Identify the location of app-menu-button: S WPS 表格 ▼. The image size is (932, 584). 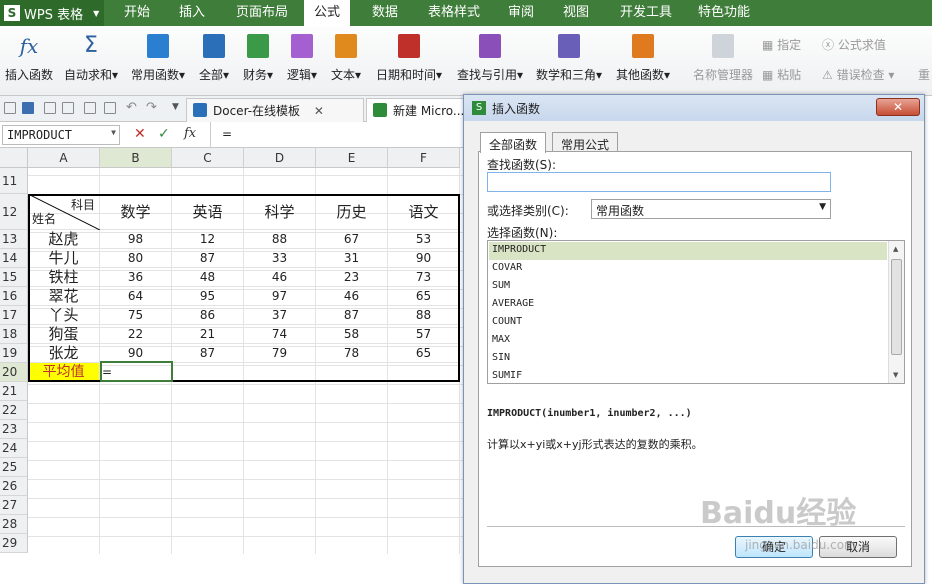
(52, 13).